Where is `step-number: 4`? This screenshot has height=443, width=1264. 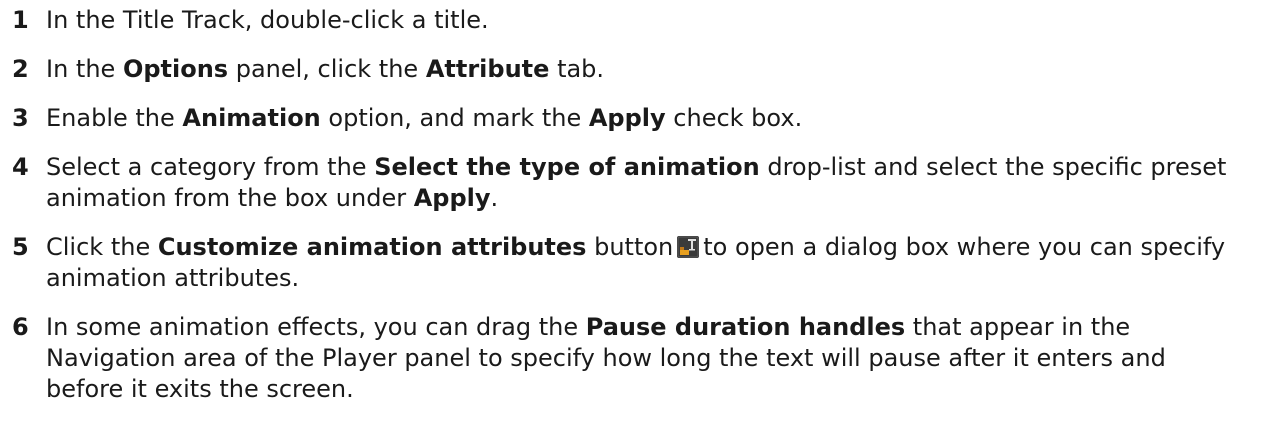 step-number: 4 is located at coordinates (20, 167).